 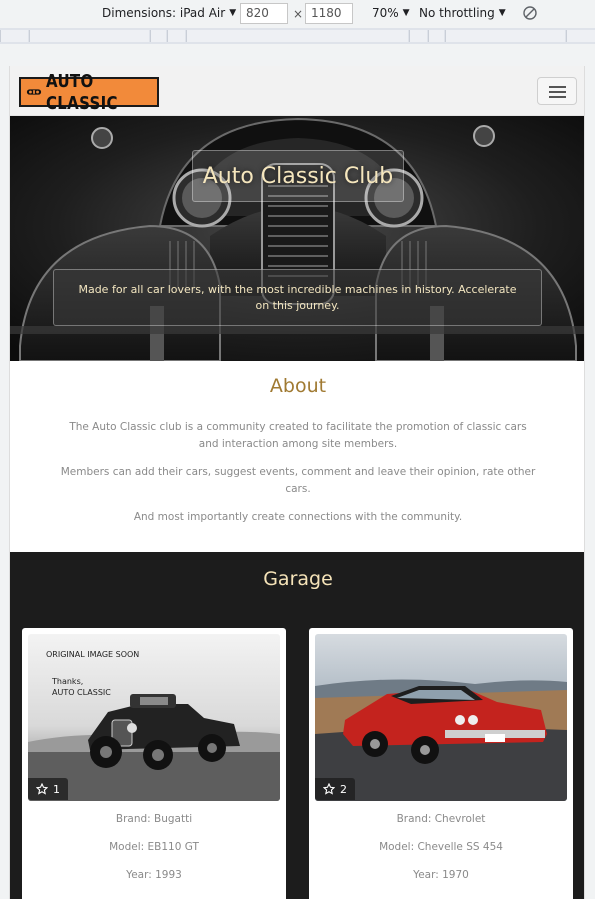 I want to click on car-logo-icon, so click(x=34, y=92).